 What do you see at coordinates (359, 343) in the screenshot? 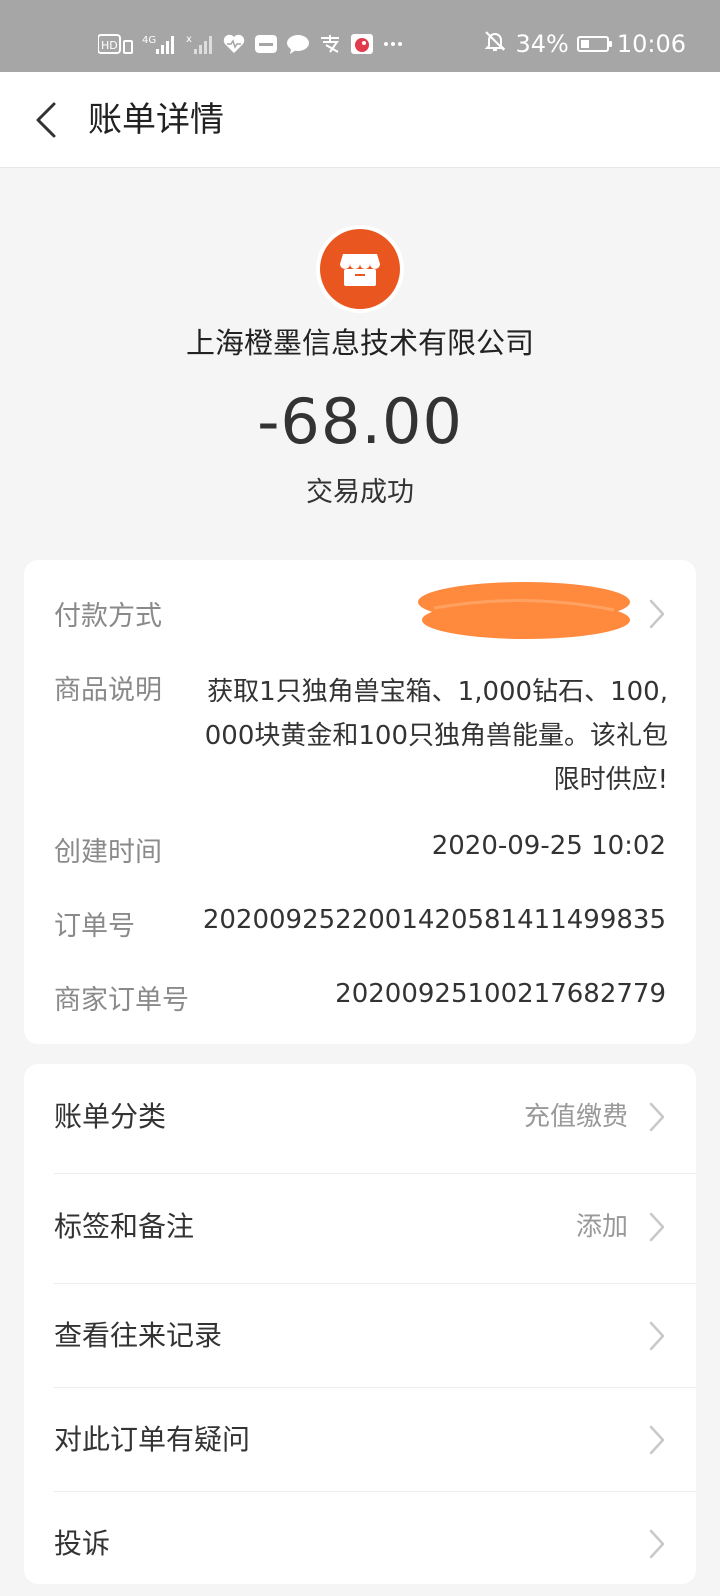
I see `merchant-name: 上海橙墨信息技术有限公司` at bounding box center [359, 343].